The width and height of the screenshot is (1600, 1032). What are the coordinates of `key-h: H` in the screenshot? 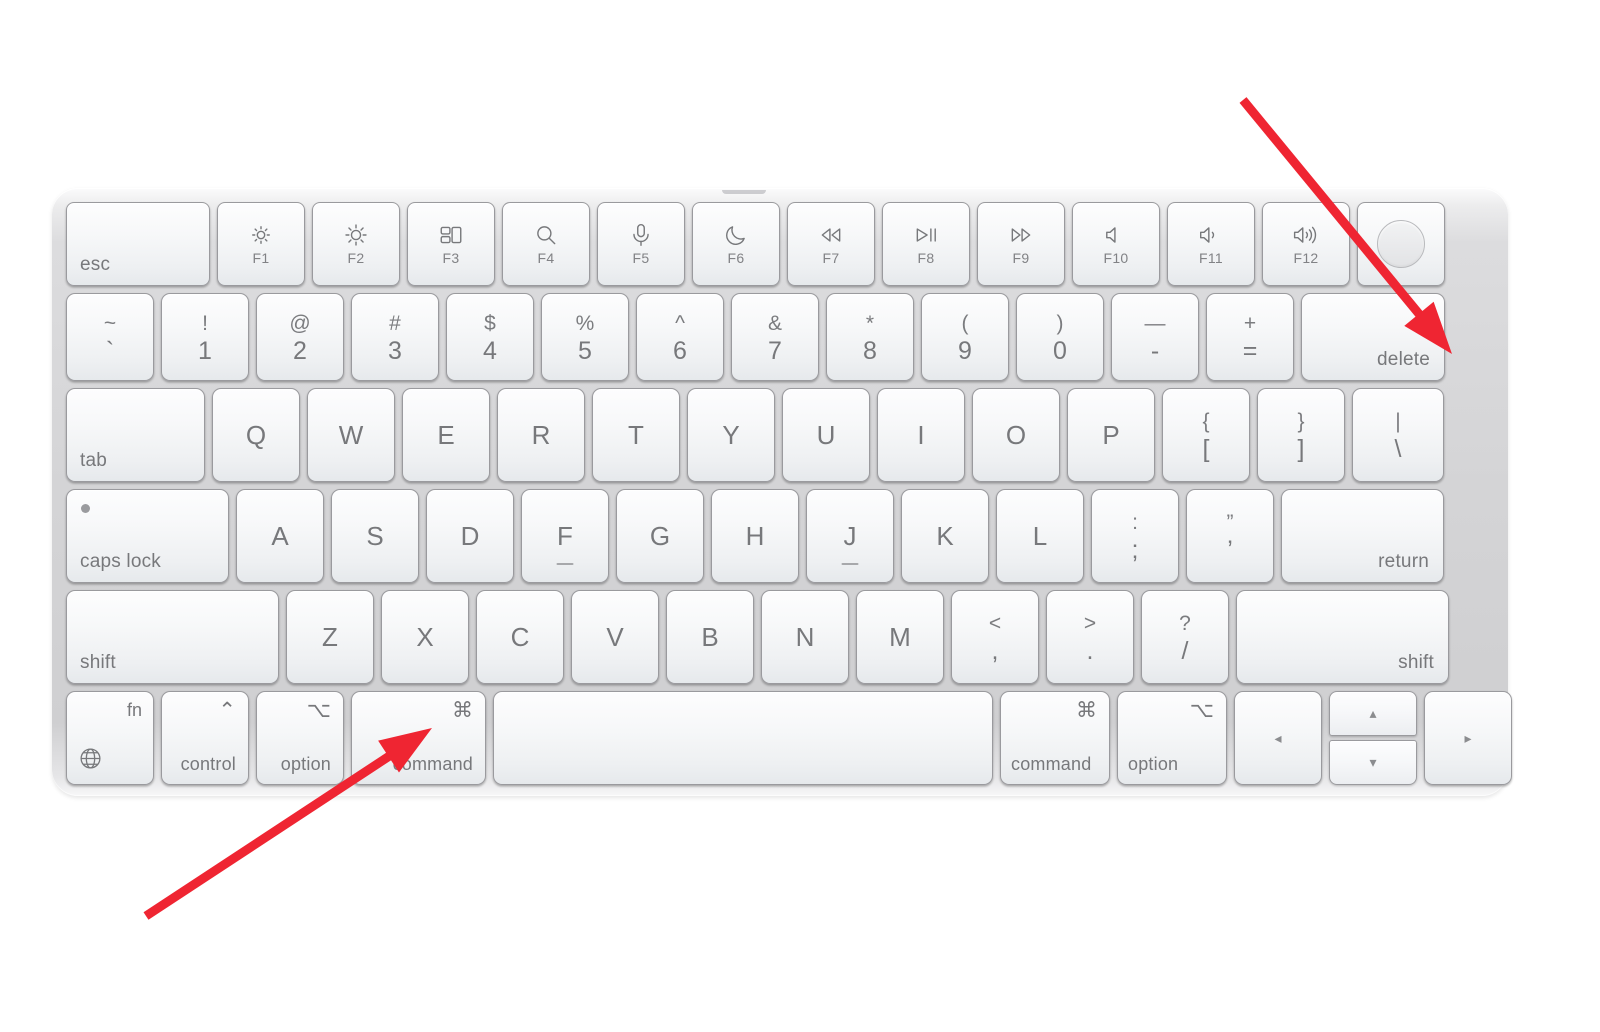 It's located at (755, 536).